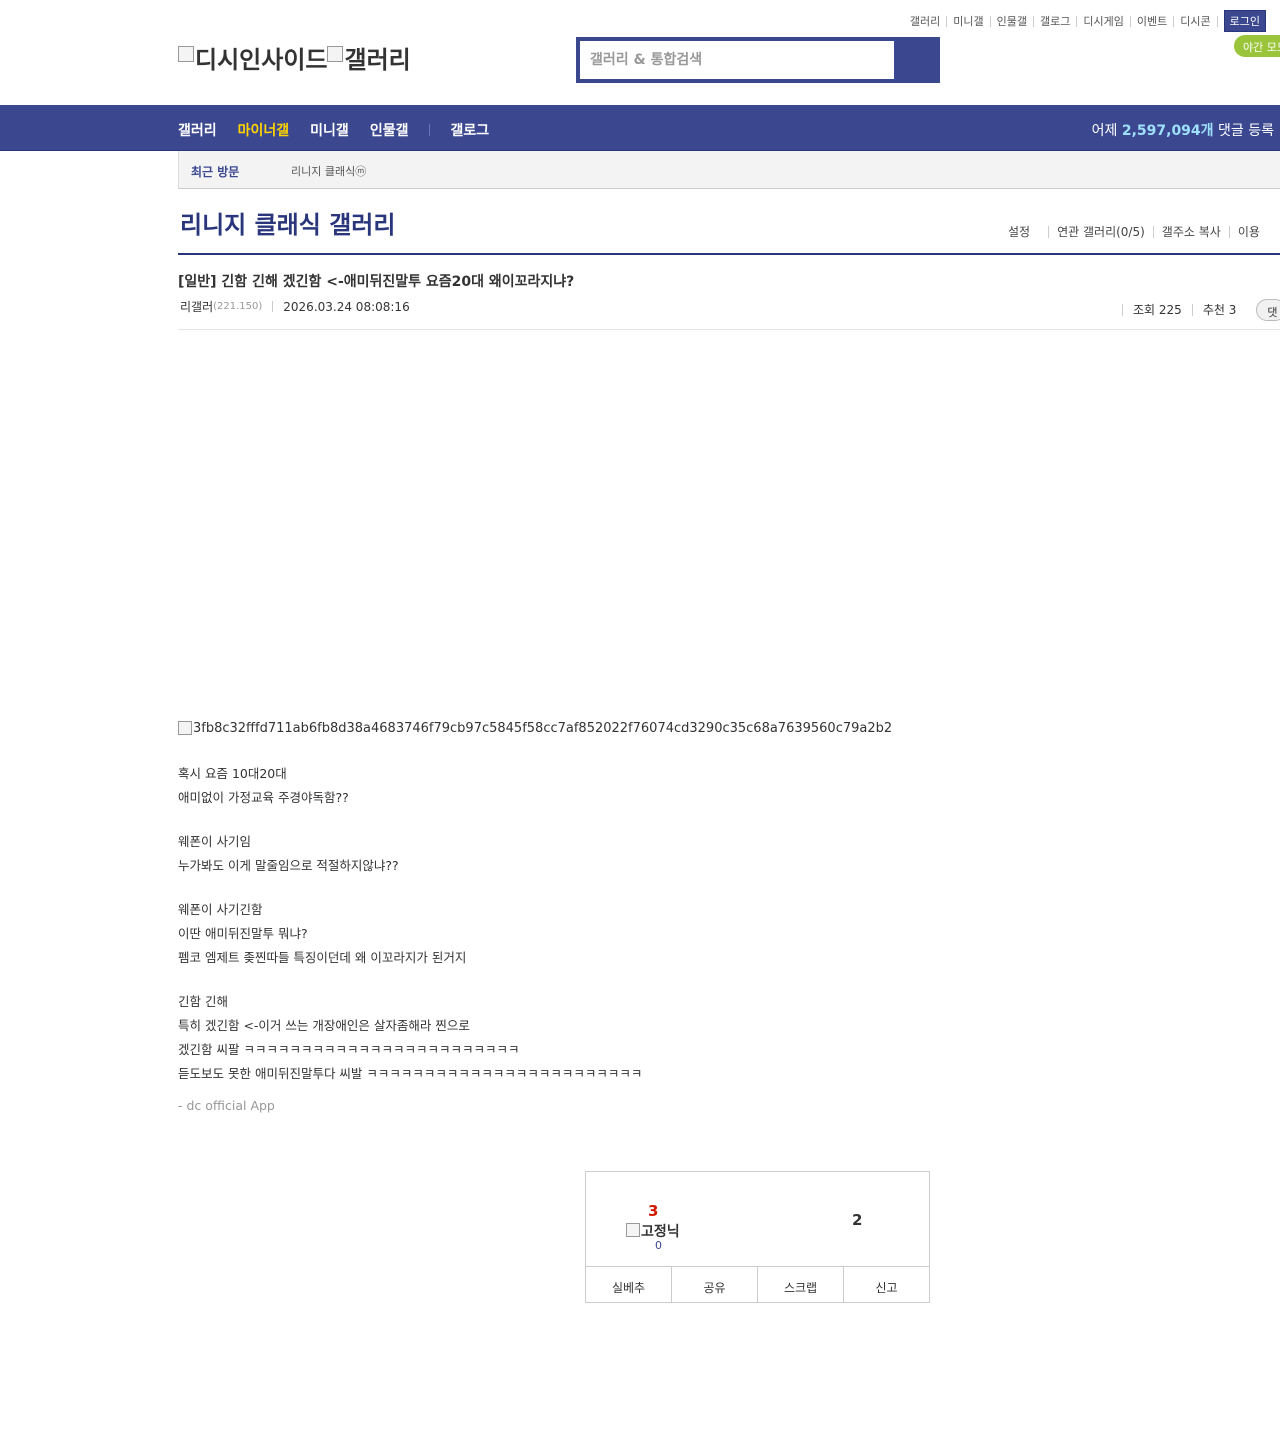 The height and width of the screenshot is (1432, 1280). What do you see at coordinates (215, 171) in the screenshot?
I see `recent-visit-title: 최근 방문` at bounding box center [215, 171].